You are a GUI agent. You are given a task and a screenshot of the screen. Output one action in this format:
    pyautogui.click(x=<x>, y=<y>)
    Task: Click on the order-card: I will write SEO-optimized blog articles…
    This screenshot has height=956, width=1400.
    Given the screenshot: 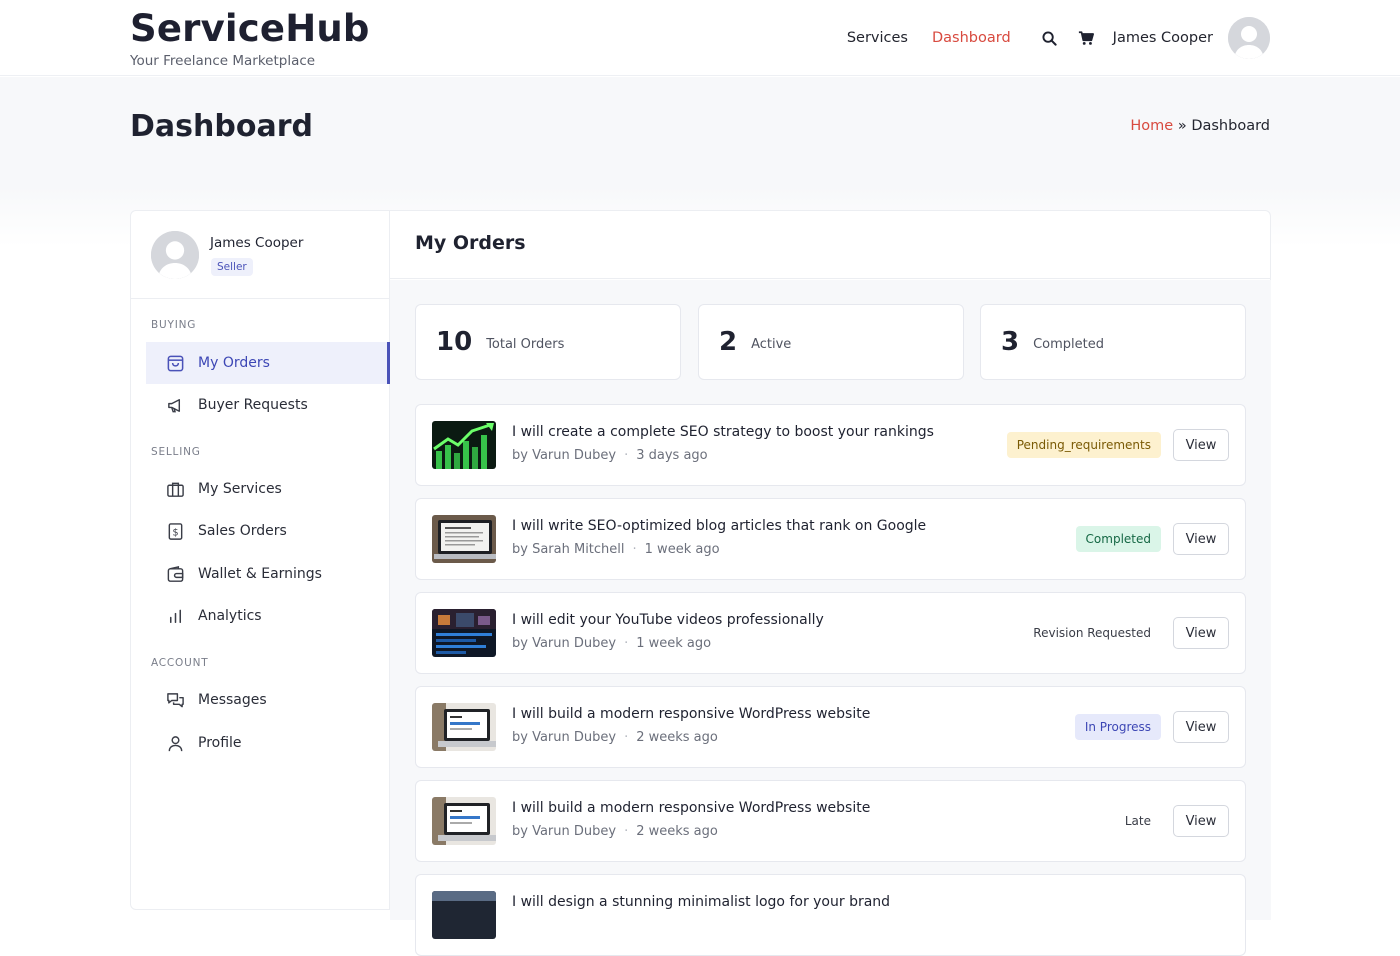 What is the action you would take?
    pyautogui.click(x=830, y=539)
    